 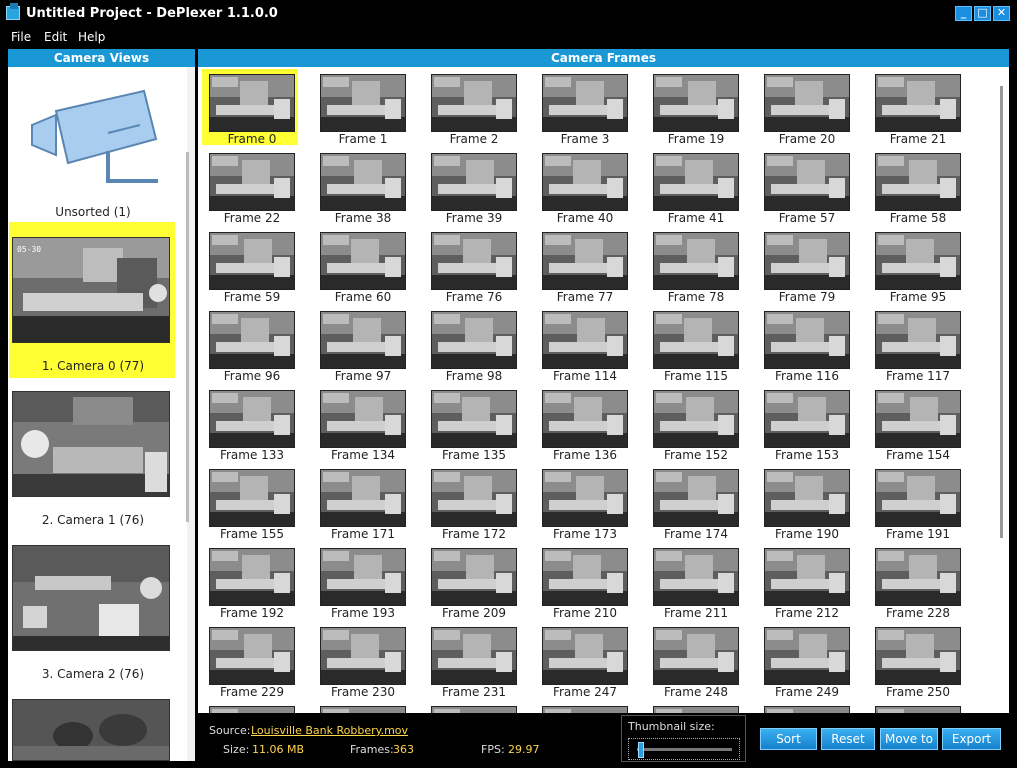 I want to click on frame-item: Frame 191, so click(x=919, y=503).